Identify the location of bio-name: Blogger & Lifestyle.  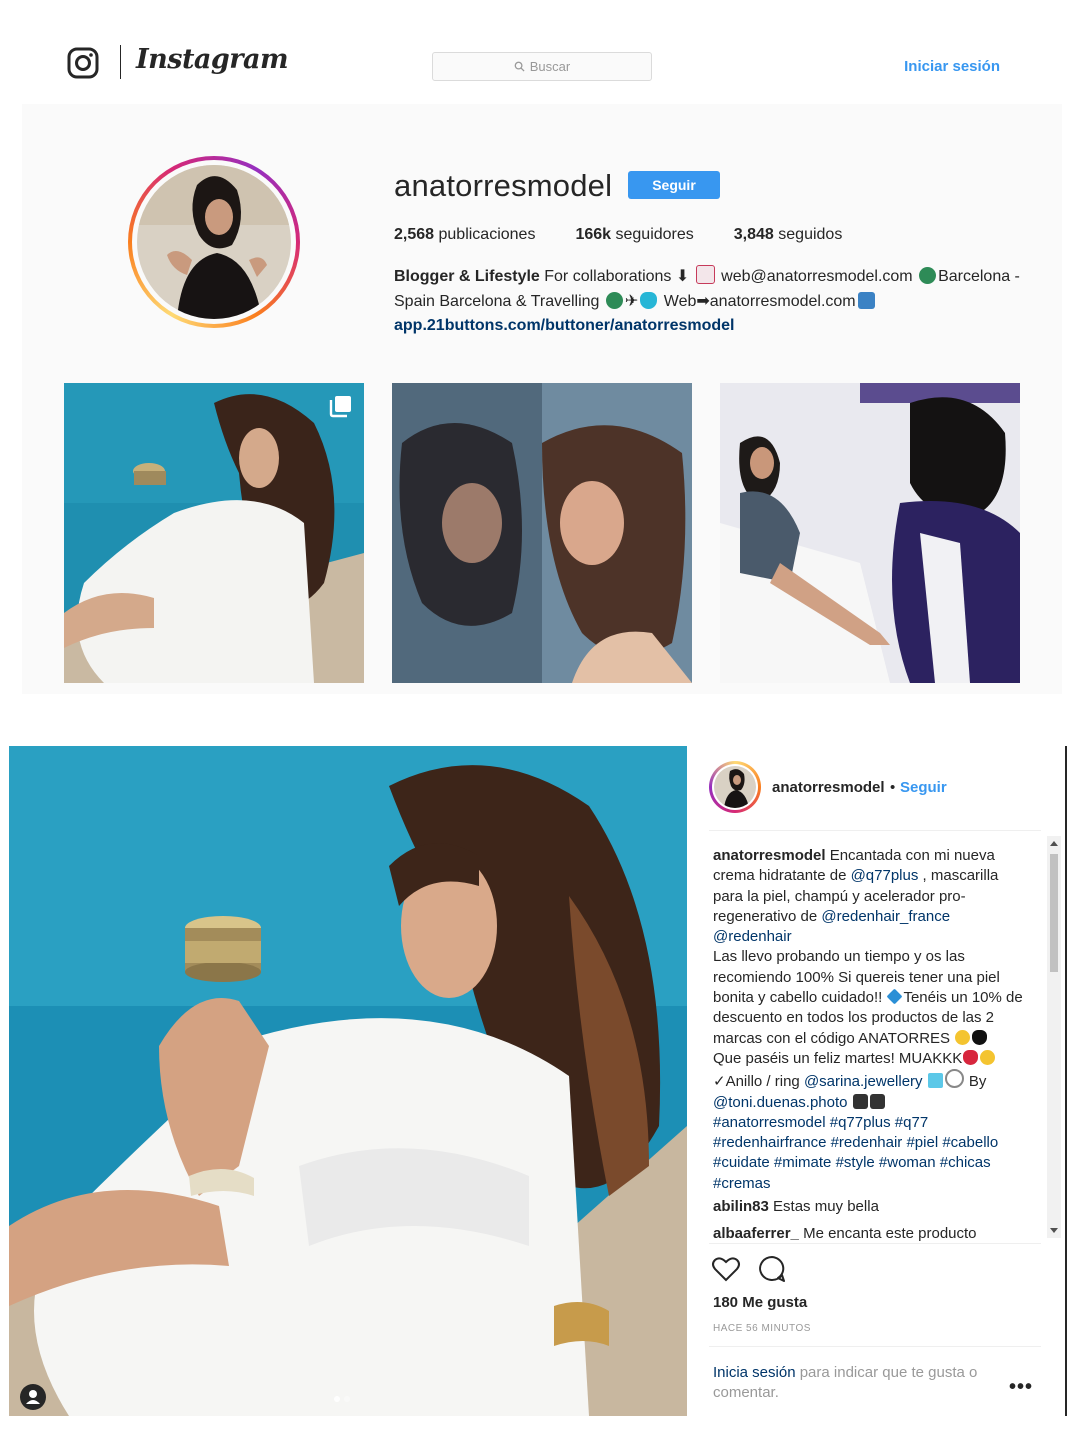
(467, 276).